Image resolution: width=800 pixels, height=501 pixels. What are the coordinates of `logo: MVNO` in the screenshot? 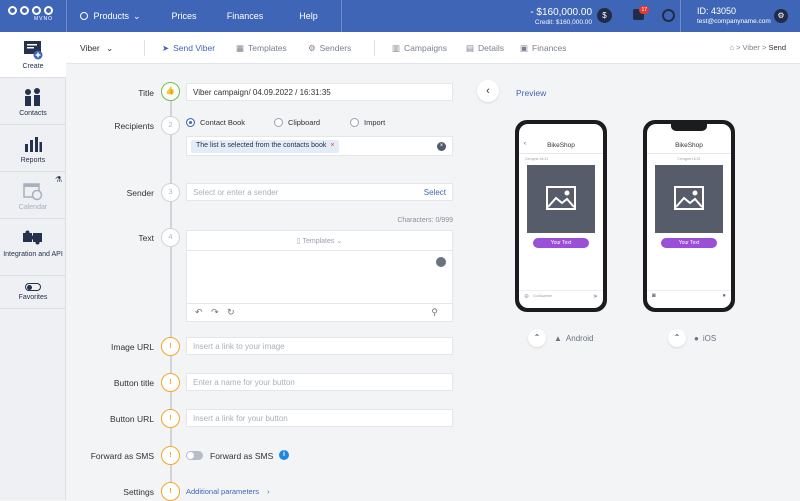 It's located at (34, 17).